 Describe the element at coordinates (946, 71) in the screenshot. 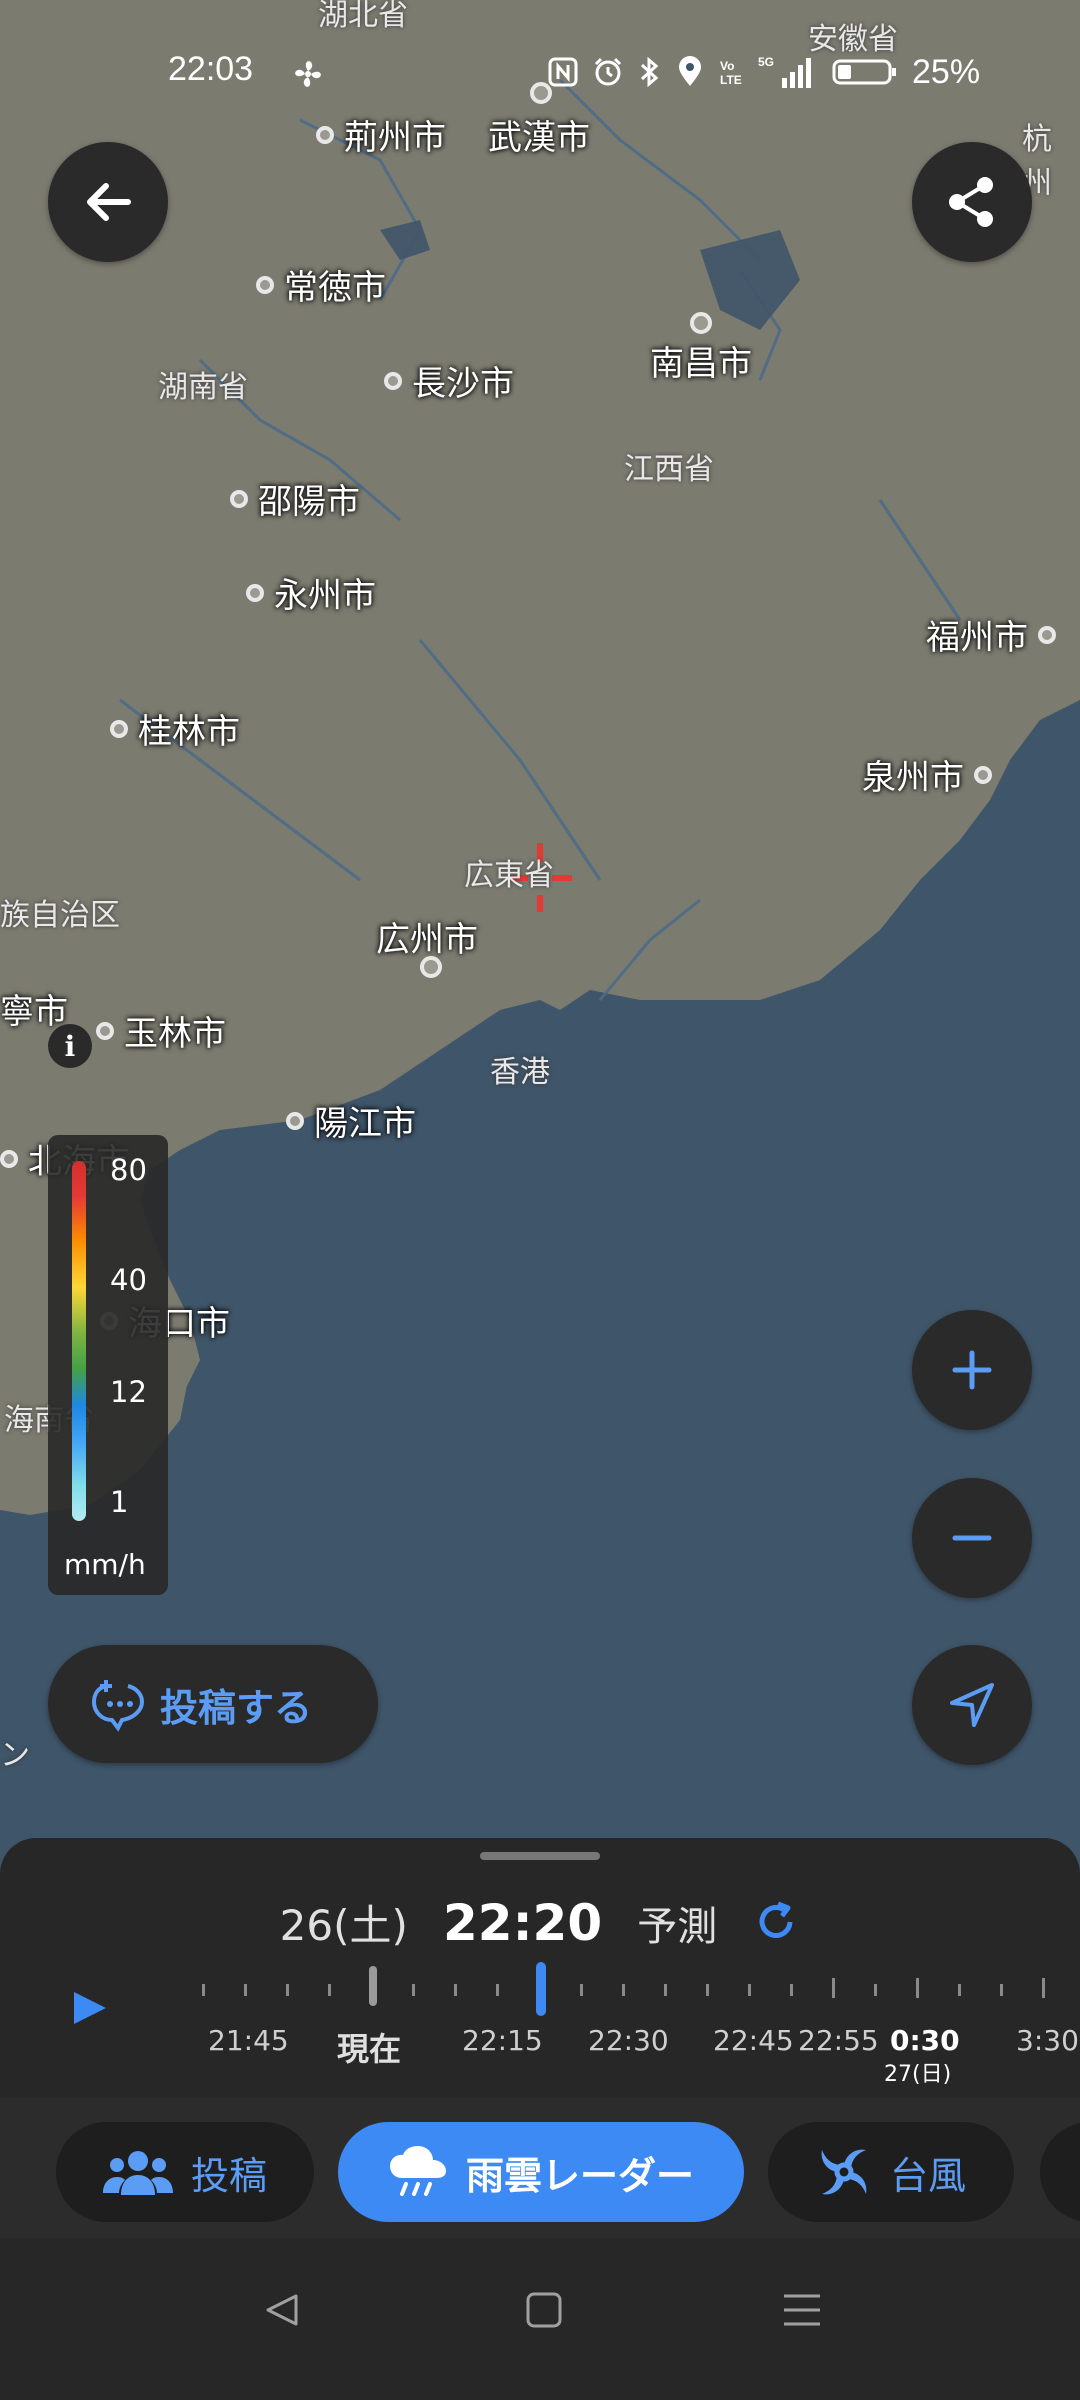

I see `battery-percent: 25%` at that location.